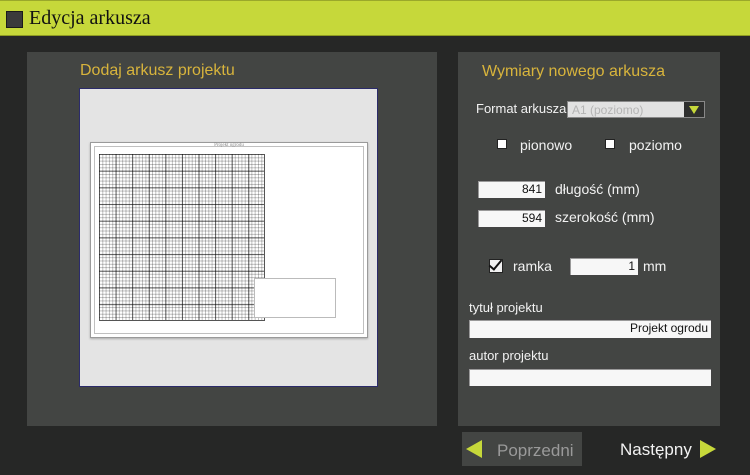  Describe the element at coordinates (14, 19) in the screenshot. I see `window-icon` at that location.